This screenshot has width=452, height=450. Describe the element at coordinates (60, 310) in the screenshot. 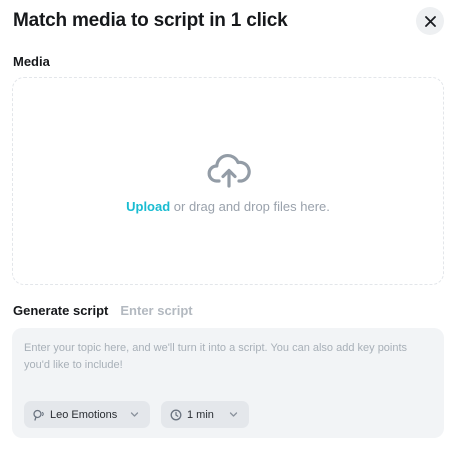

I see `tab-generate-script: Generate script` at that location.